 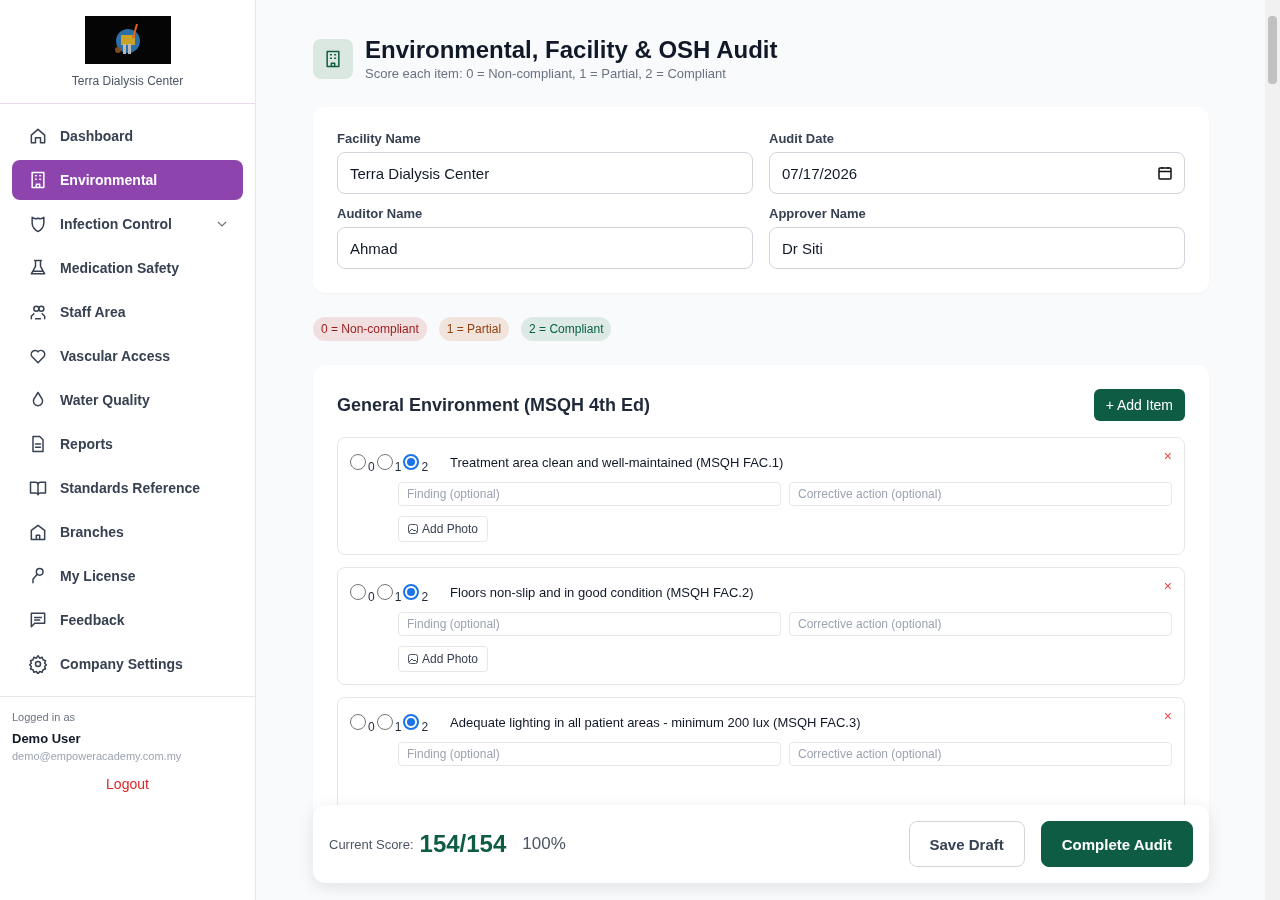 What do you see at coordinates (1139, 405) in the screenshot?
I see `add-item-button: + Add Item` at bounding box center [1139, 405].